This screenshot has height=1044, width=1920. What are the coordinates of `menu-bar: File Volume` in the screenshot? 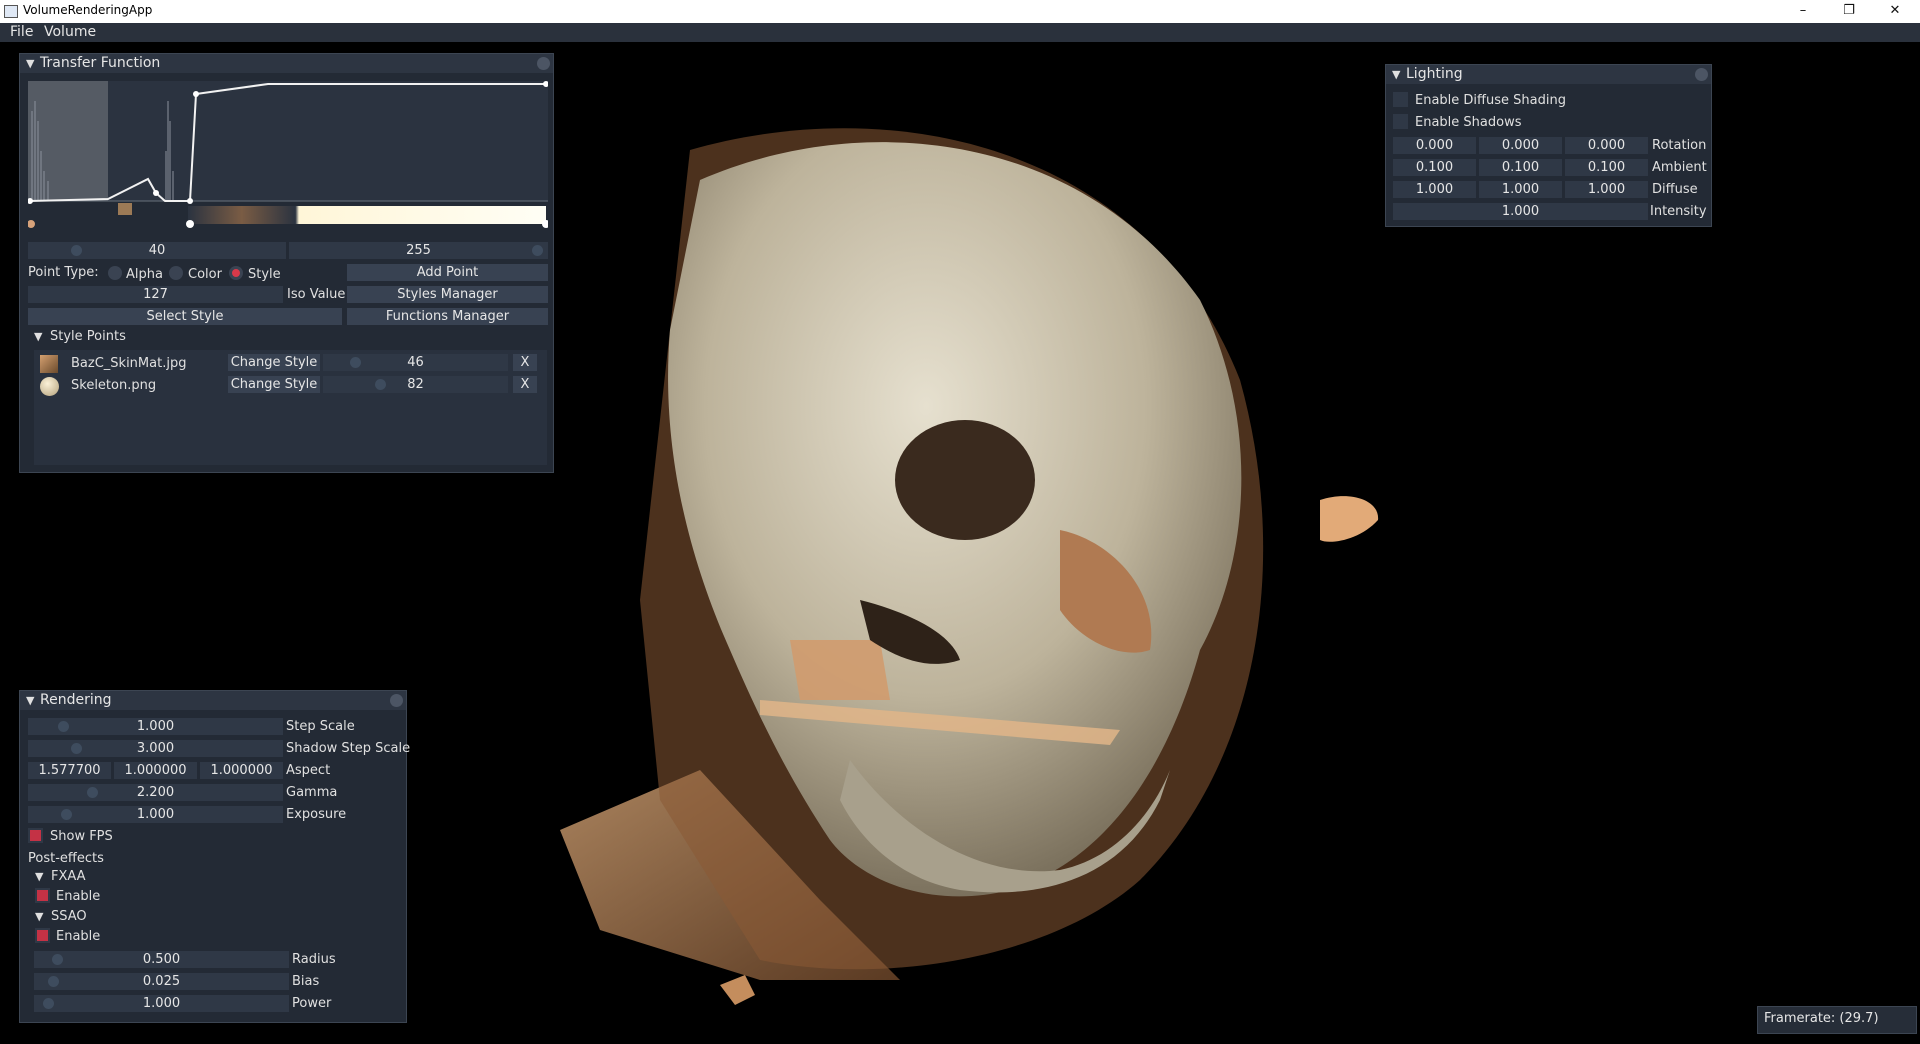 It's located at (960, 32).